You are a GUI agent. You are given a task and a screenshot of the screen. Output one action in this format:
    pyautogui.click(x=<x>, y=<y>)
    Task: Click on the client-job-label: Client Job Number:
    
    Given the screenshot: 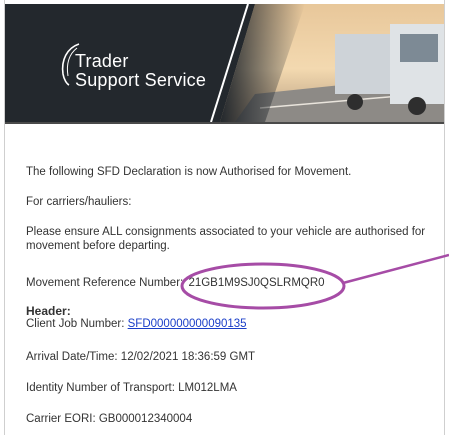 What is the action you would take?
    pyautogui.click(x=75, y=324)
    